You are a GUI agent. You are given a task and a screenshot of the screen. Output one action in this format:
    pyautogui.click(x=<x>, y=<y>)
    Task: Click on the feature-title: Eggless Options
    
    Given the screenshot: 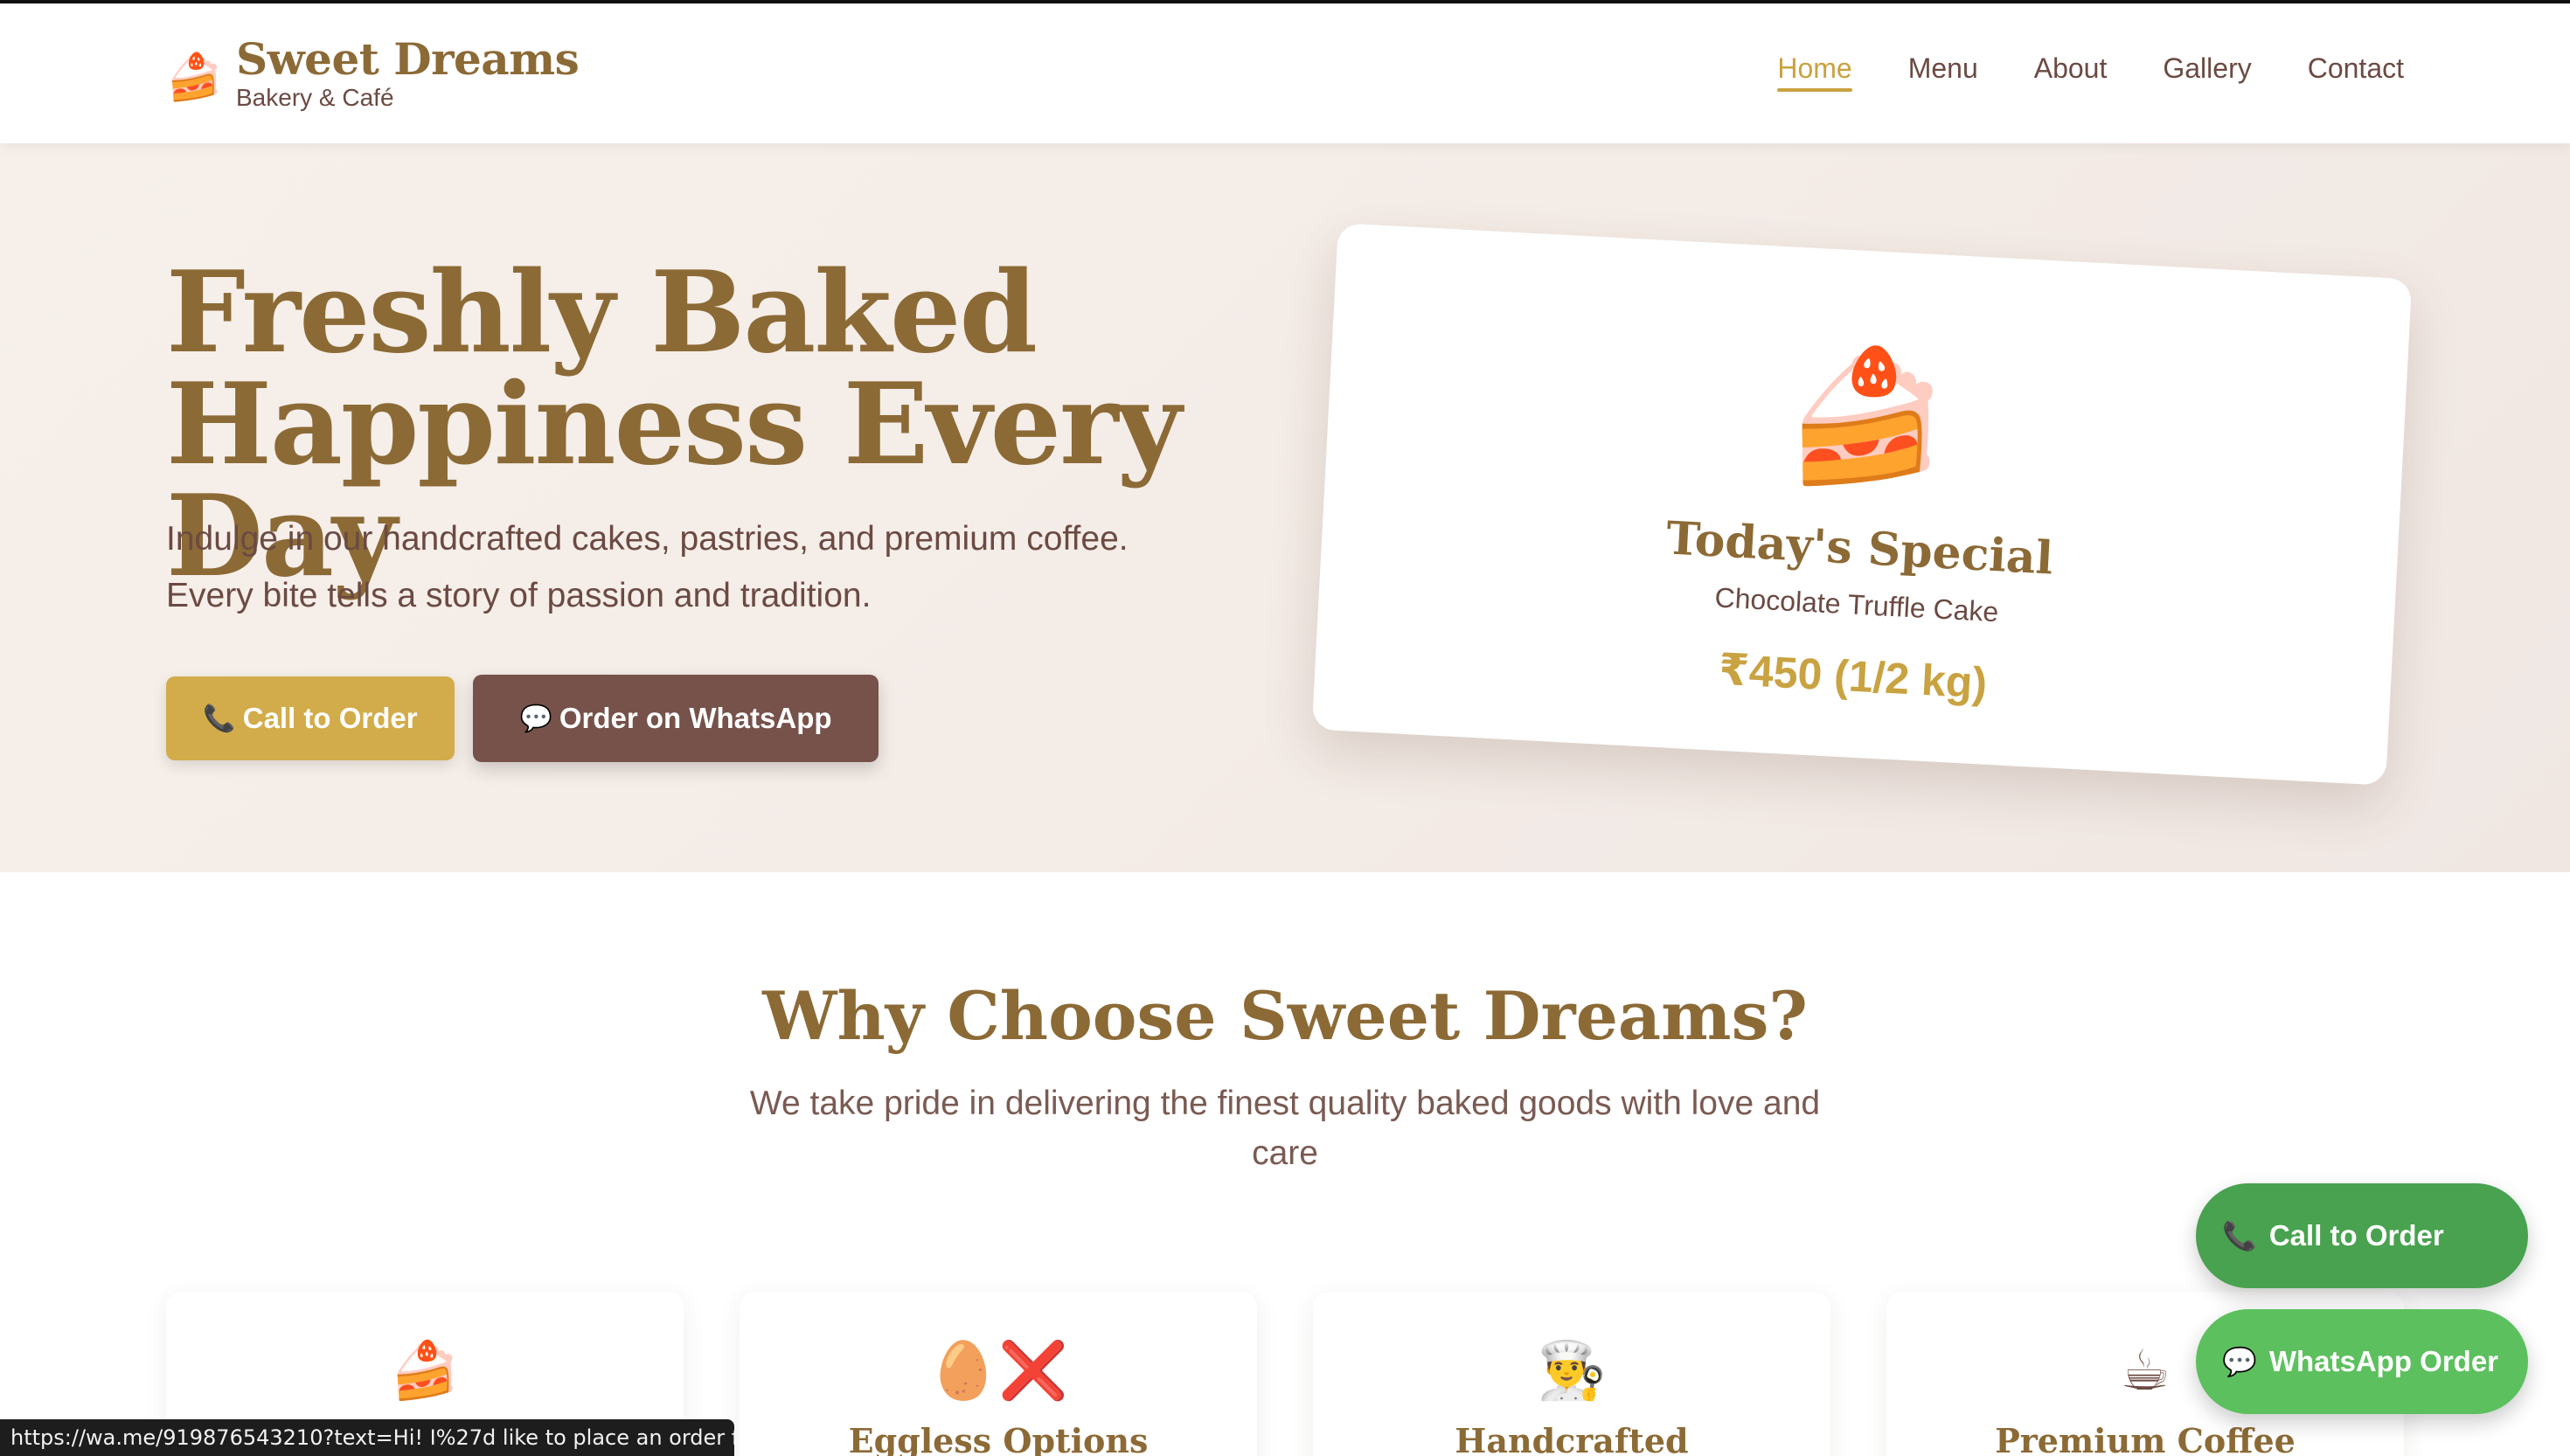 What is the action you would take?
    pyautogui.click(x=998, y=1438)
    